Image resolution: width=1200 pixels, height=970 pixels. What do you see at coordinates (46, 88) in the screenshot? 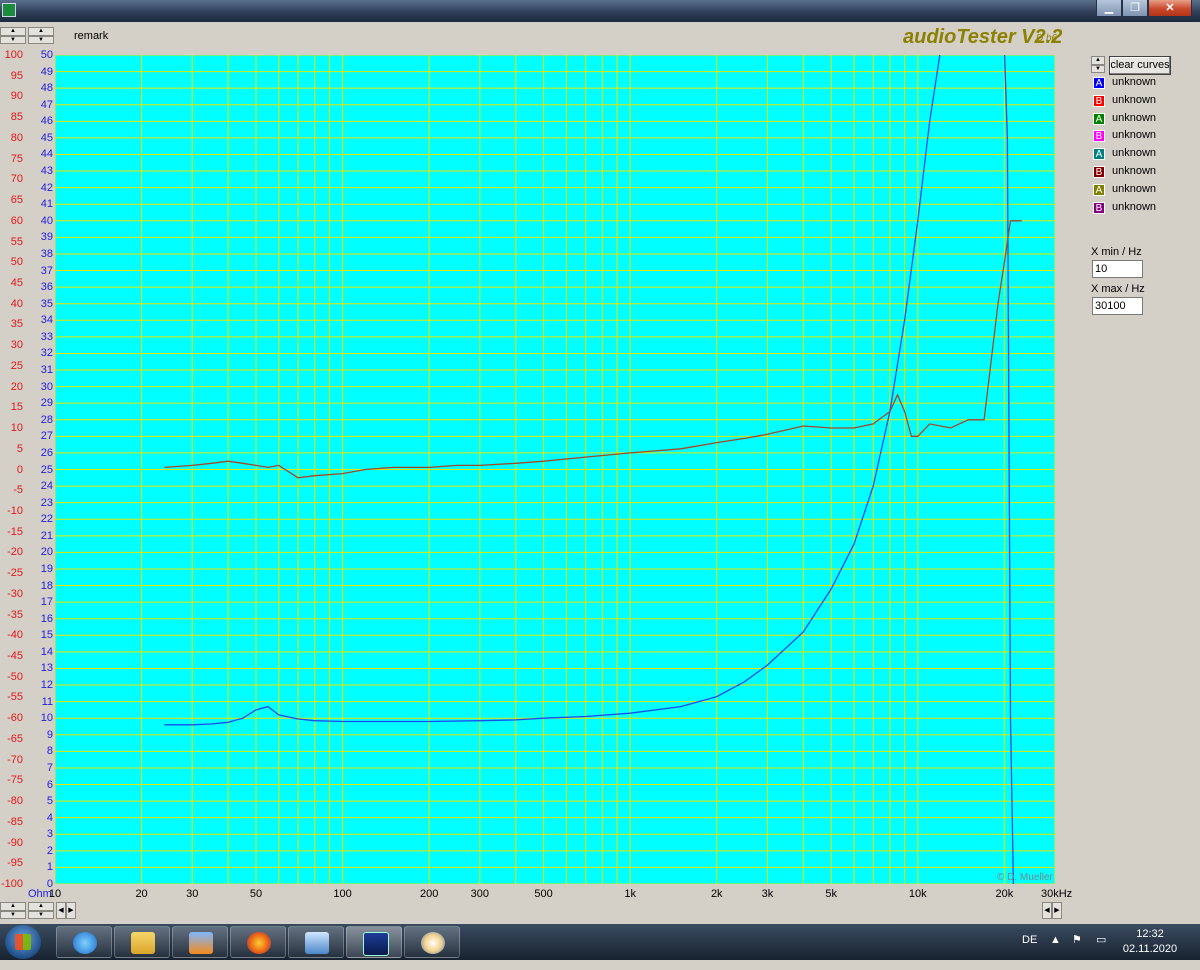
I see `y-tick-right: 48` at bounding box center [46, 88].